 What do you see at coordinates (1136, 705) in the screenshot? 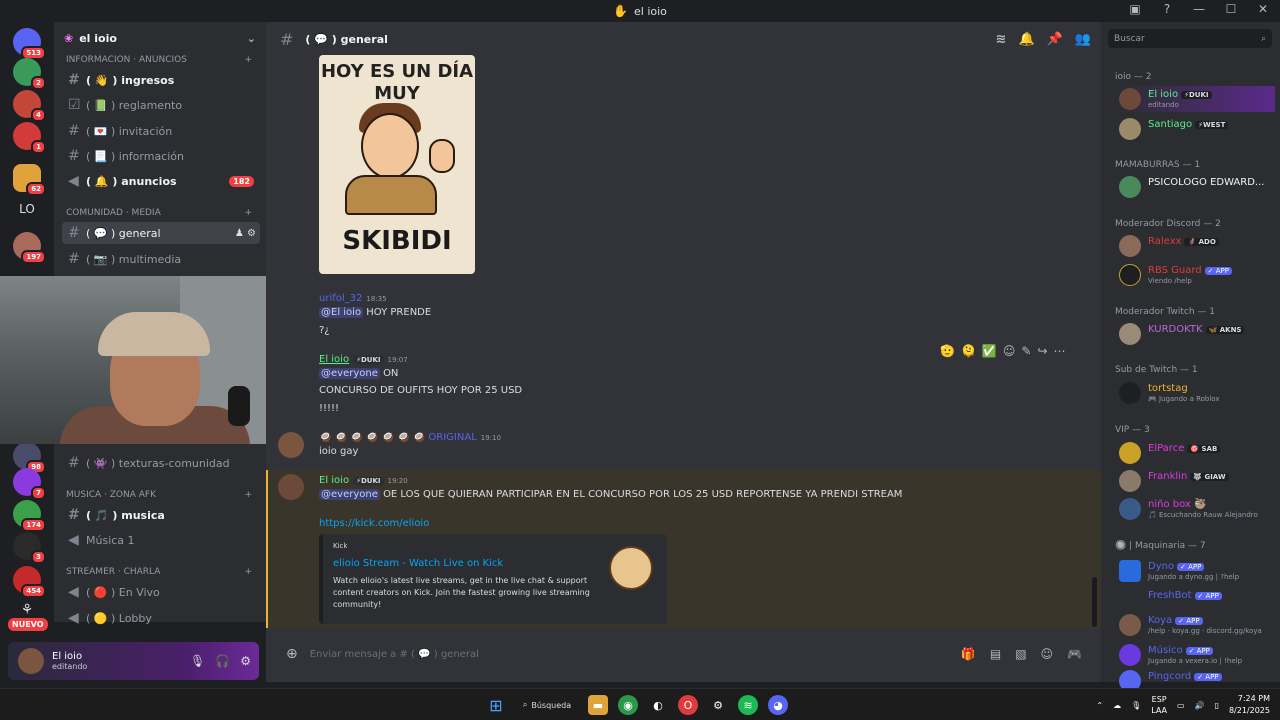
I see `mic-icon: 🎙` at bounding box center [1136, 705].